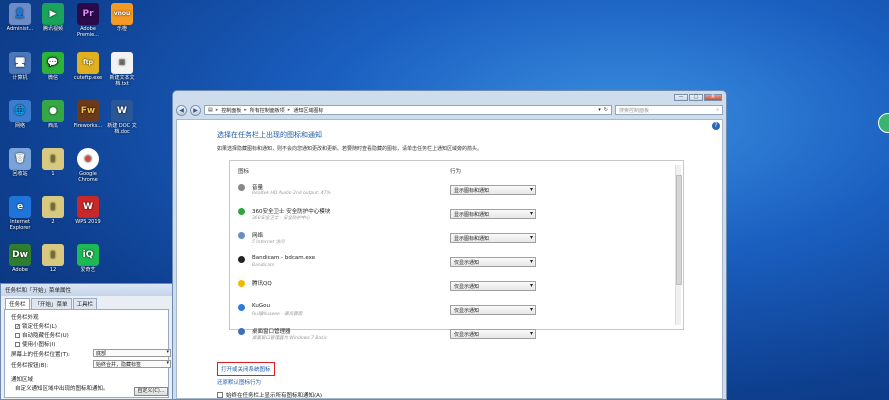 The width and height of the screenshot is (889, 400). Describe the element at coordinates (39, 345) in the screenshot. I see `checkbox-label: 使用小图标(I)` at that location.